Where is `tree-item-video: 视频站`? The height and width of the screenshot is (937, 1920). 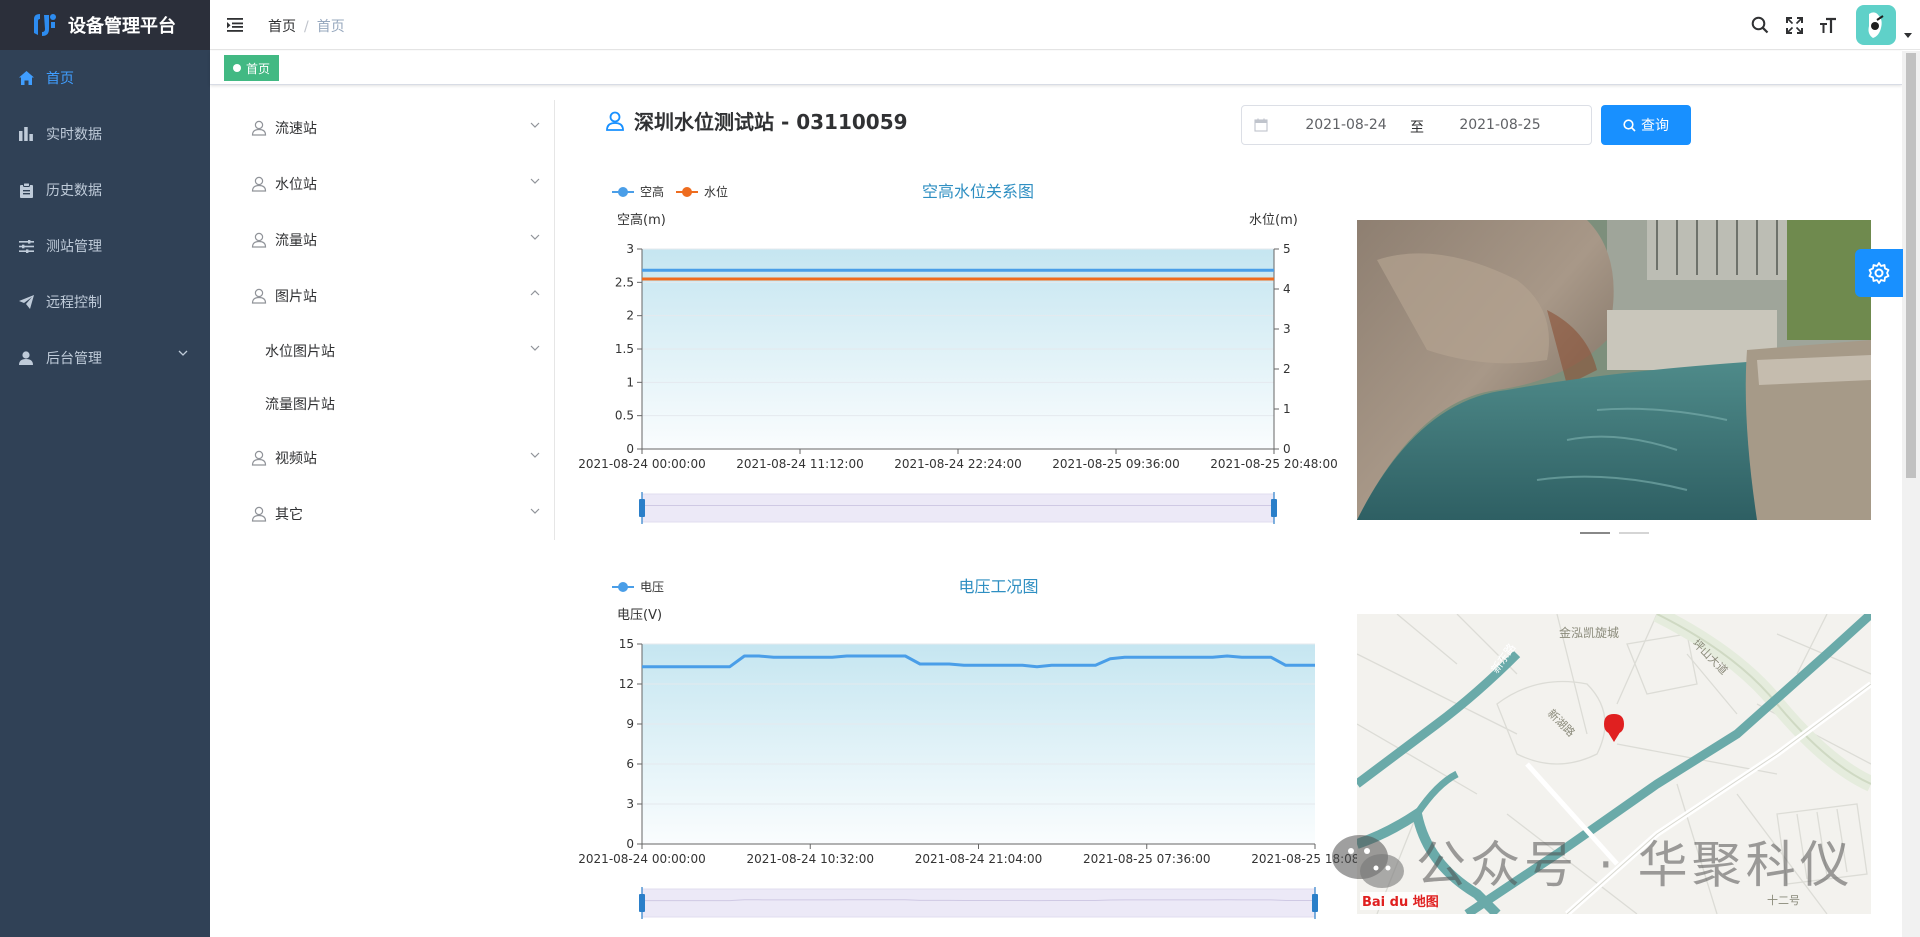
tree-item-video: 视频站 is located at coordinates (392, 458).